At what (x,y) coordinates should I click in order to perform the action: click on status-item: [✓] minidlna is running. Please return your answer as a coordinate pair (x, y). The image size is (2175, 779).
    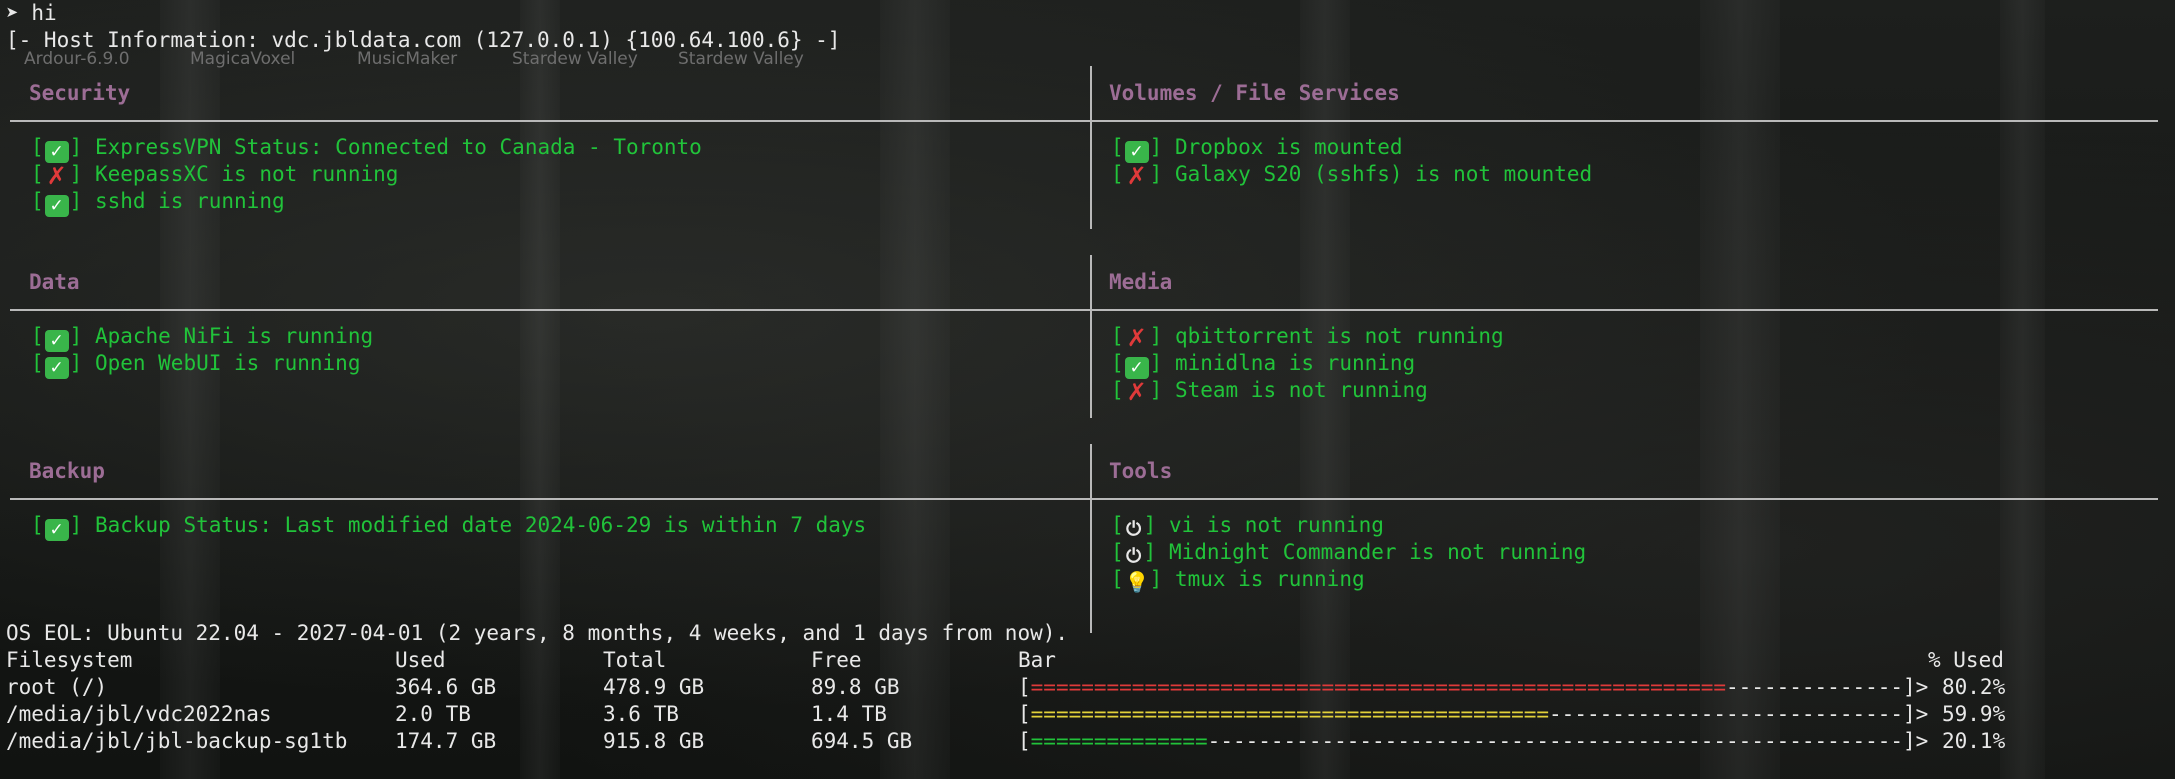
    Looking at the image, I should click on (1263, 364).